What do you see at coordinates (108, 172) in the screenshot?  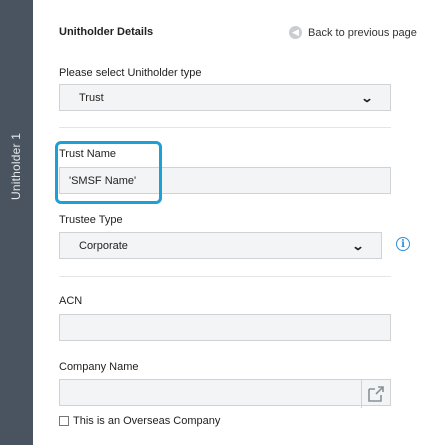 I see `trust-name-highlight` at bounding box center [108, 172].